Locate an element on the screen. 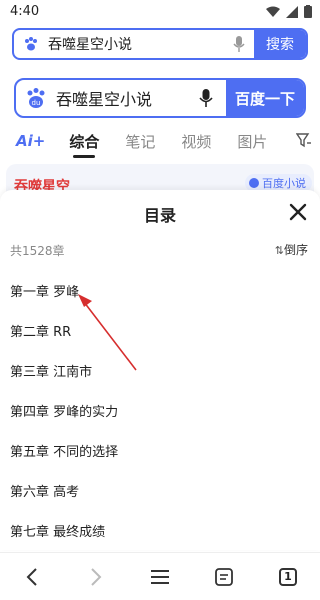 Image resolution: width=320 pixels, height=600 pixels. chapter-item: 第五章 不同的选择 is located at coordinates (160, 450).